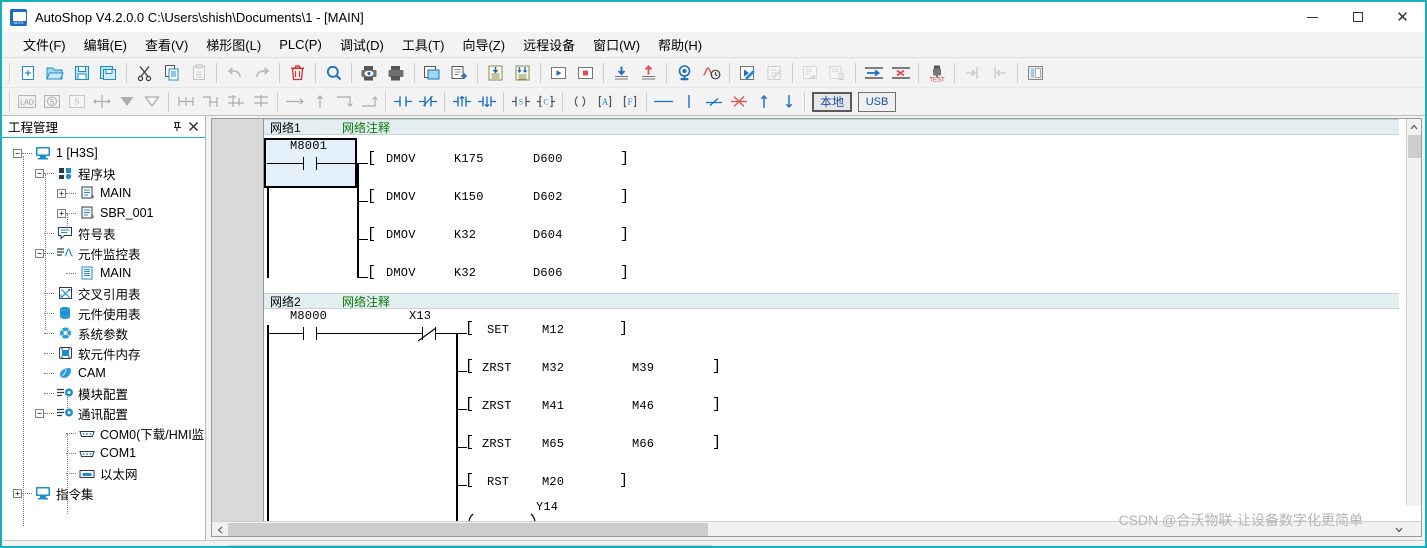 This screenshot has height=548, width=1427. I want to click on delete-row-button, so click(900, 73).